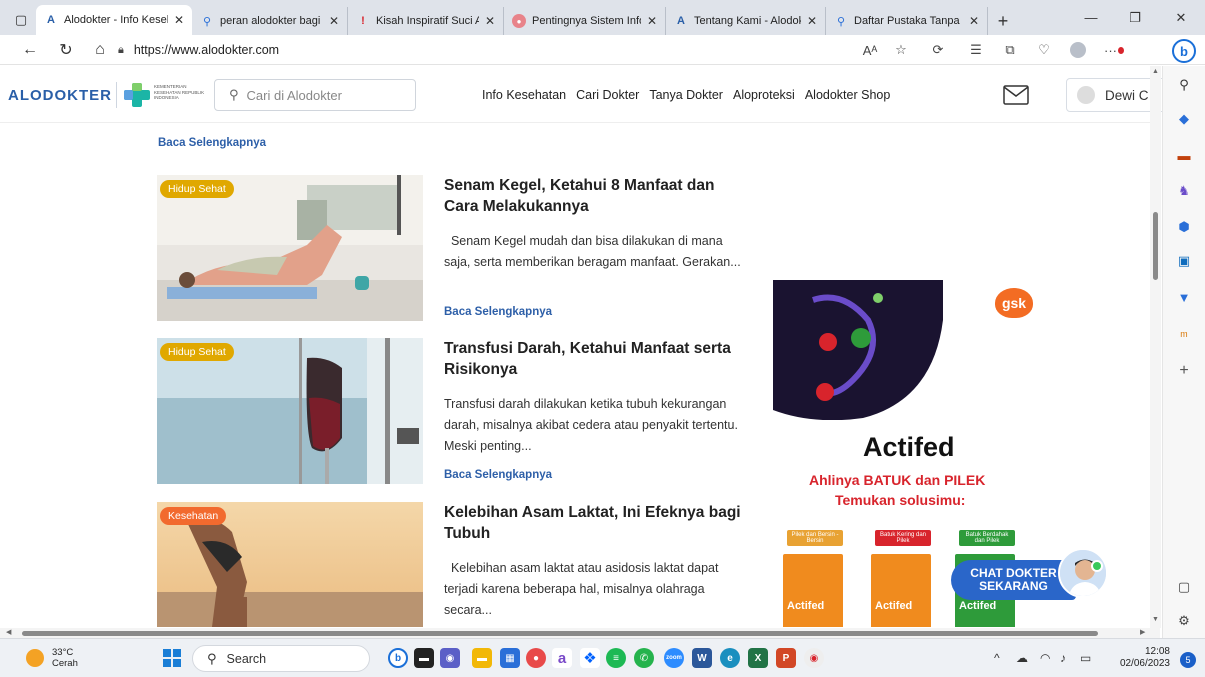  I want to click on tools-briefcase-icon: ▬, so click(1184, 155).